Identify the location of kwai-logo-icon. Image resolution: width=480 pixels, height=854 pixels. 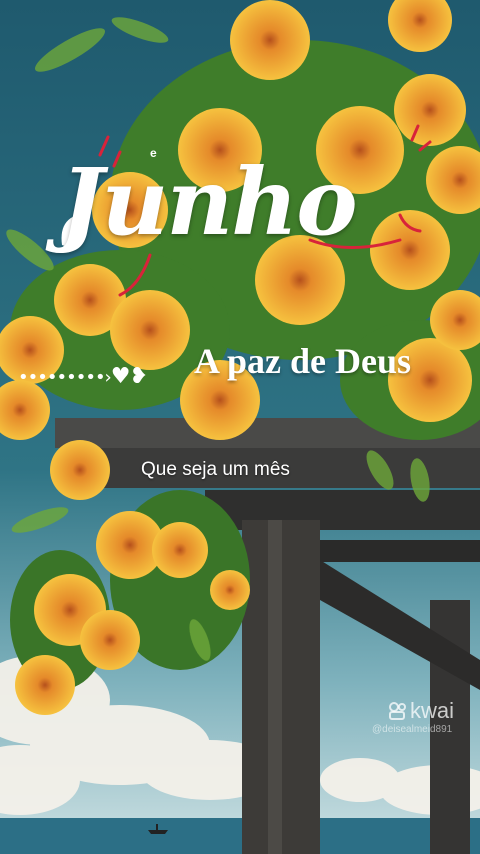
(398, 710).